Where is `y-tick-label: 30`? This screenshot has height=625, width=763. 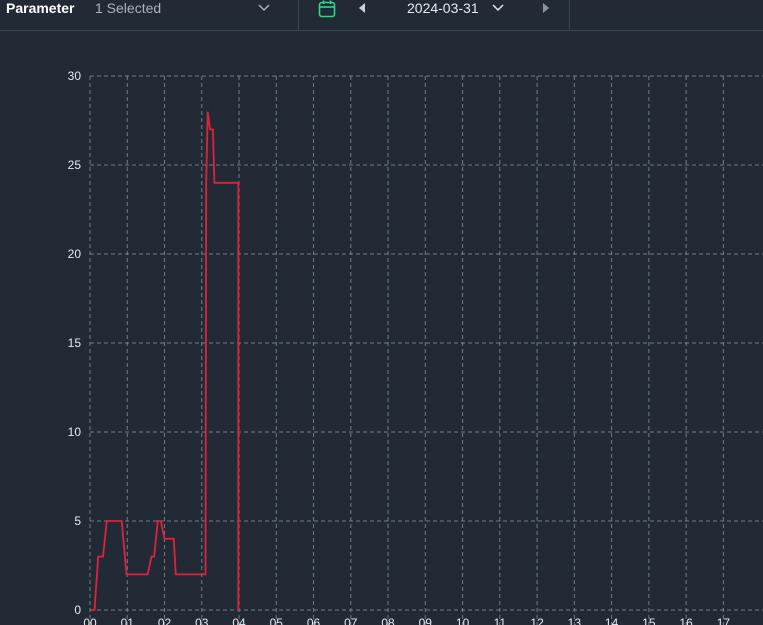
y-tick-label: 30 is located at coordinates (75, 76).